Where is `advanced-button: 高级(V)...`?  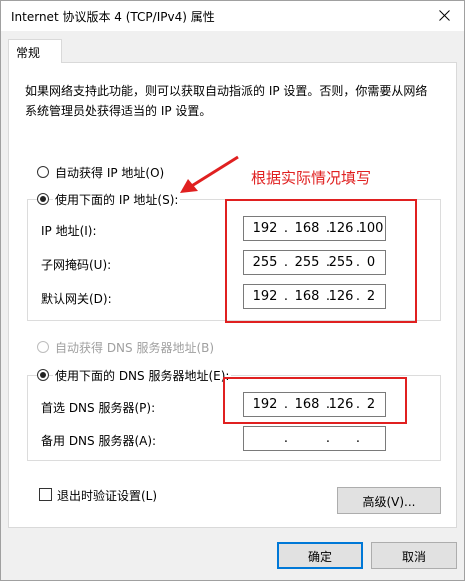
advanced-button: 高级(V)... is located at coordinates (389, 500).